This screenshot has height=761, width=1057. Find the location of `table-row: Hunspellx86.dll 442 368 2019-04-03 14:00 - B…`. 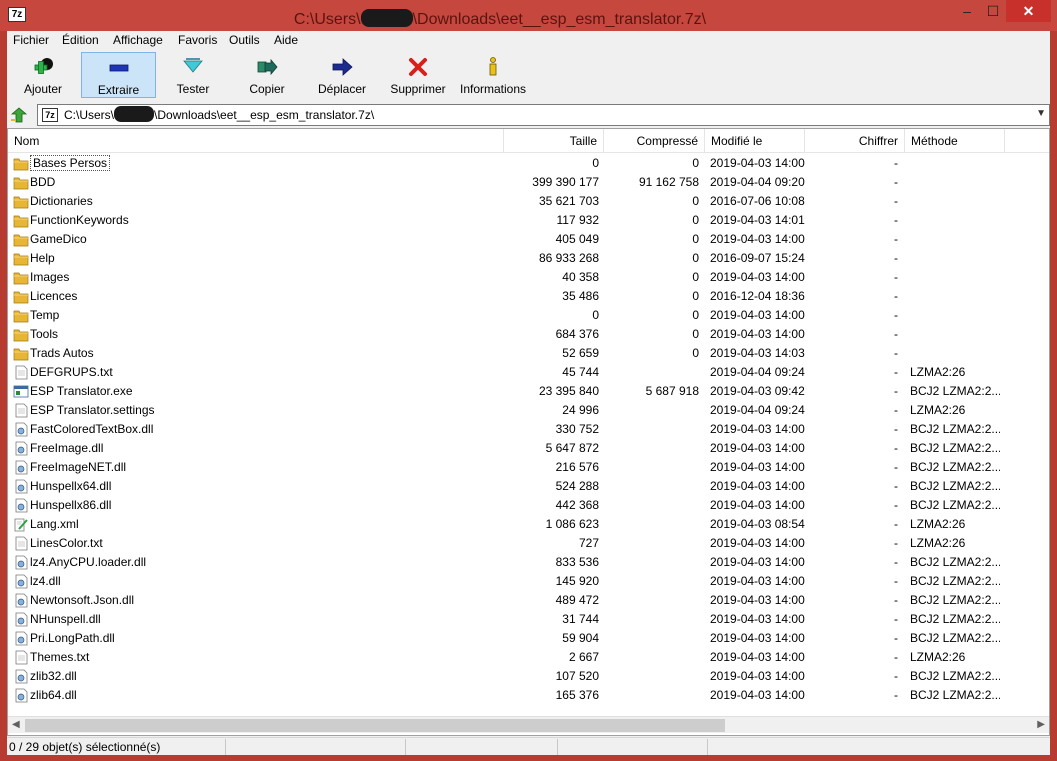

table-row: Hunspellx86.dll 442 368 2019-04-03 14:00 - B… is located at coordinates (528, 505).